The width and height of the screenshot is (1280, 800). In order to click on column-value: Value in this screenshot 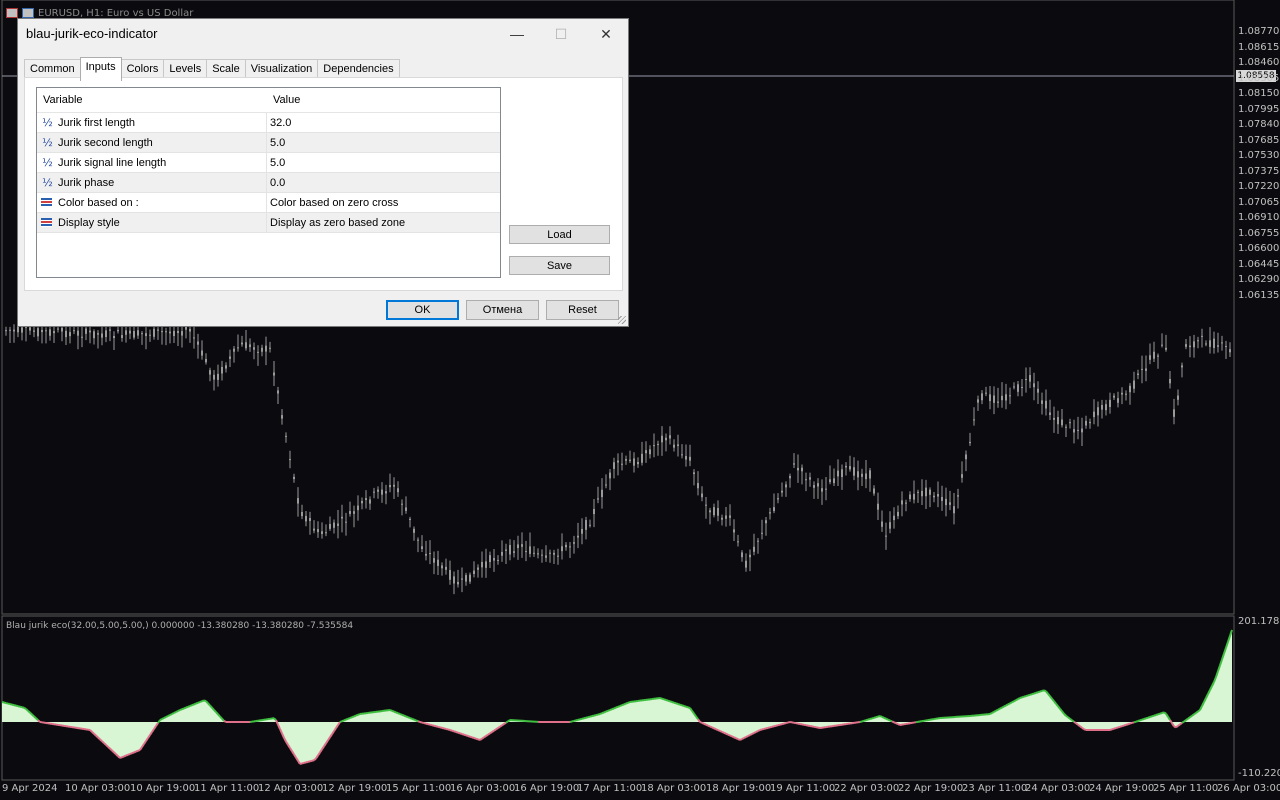, I will do `click(283, 100)`.